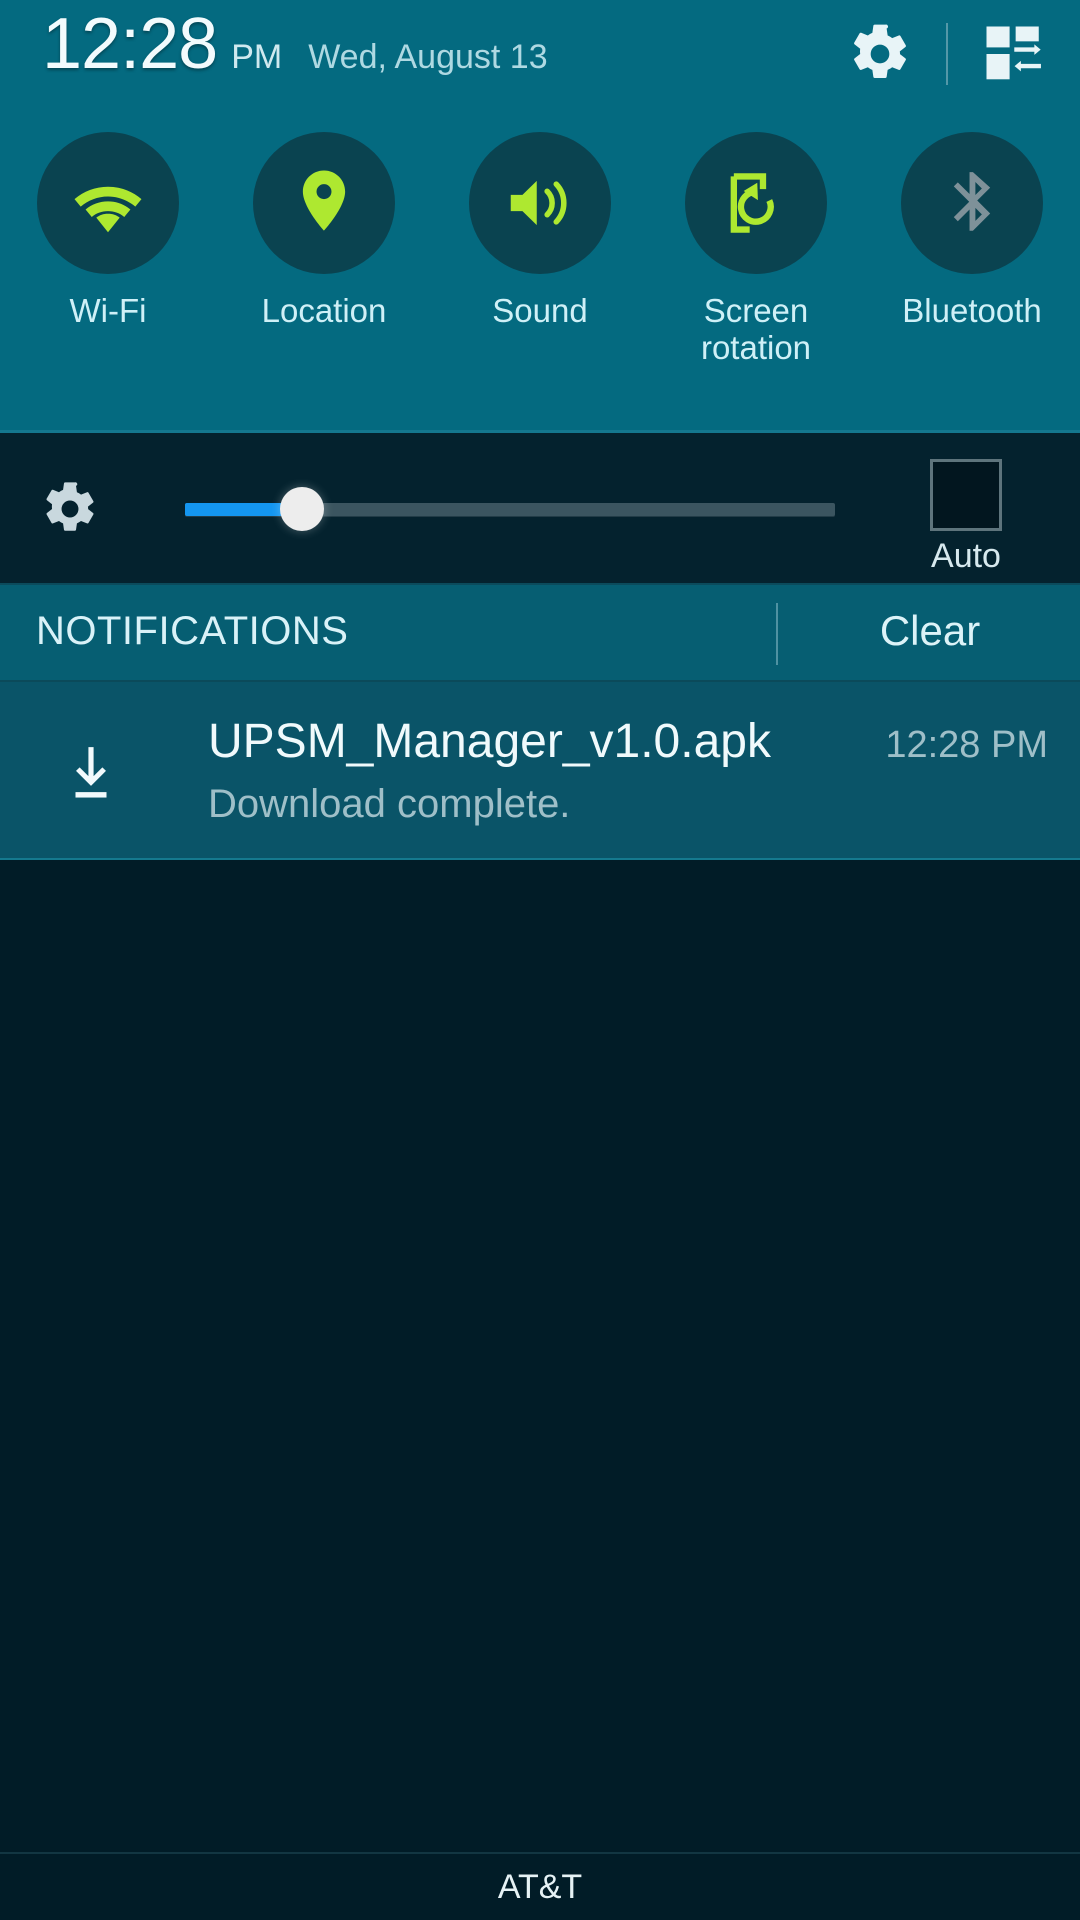 The width and height of the screenshot is (1080, 1920). Describe the element at coordinates (428, 57) in the screenshot. I see `clock-date: Wed, August 13` at that location.